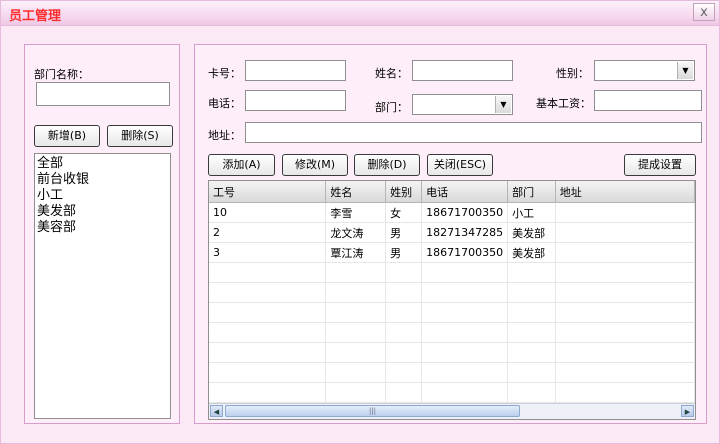 The width and height of the screenshot is (720, 444). What do you see at coordinates (102, 286) in the screenshot?
I see `department-list: 全部 前台收银 小工 美发部 美容部` at bounding box center [102, 286].